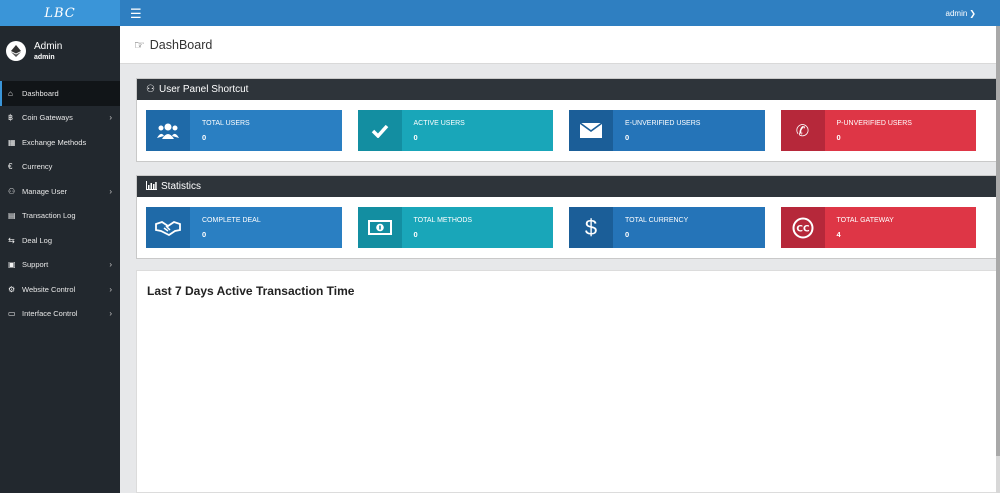 This screenshot has width=1000, height=493. I want to click on bitcoin-icon: ฿, so click(11, 118).